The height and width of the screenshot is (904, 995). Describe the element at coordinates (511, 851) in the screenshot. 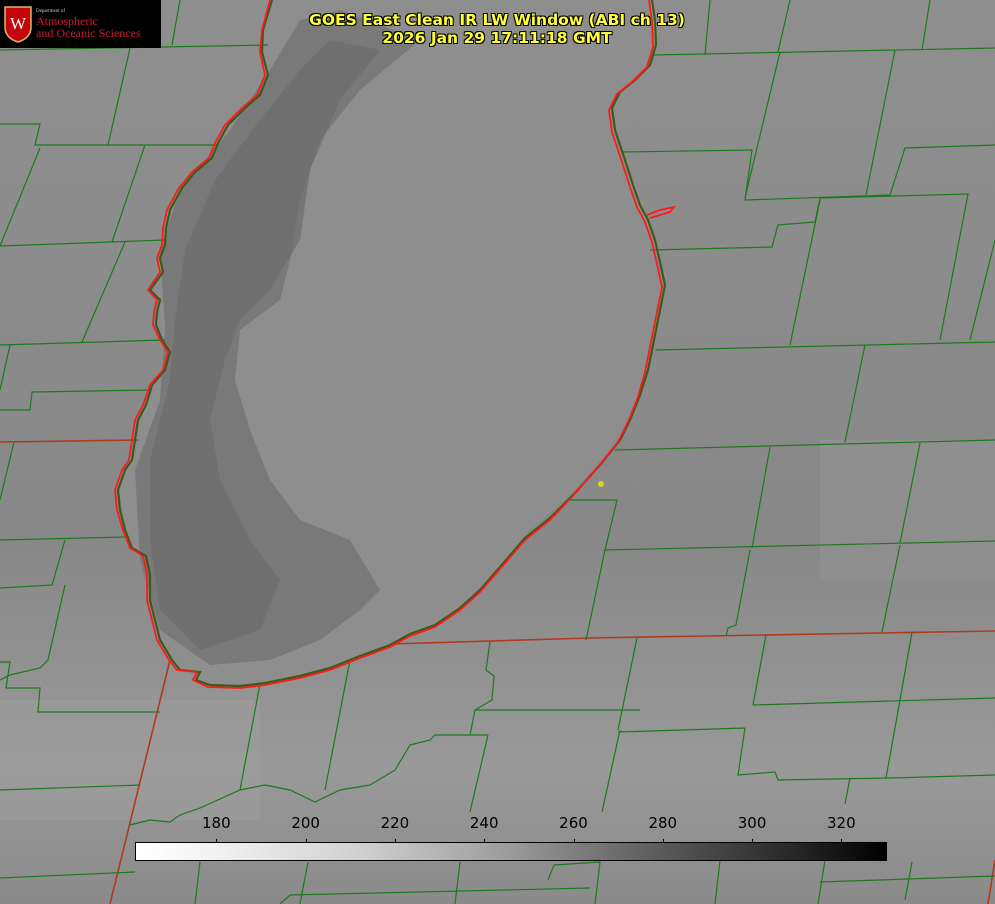

I see `colorbar-gradient` at that location.